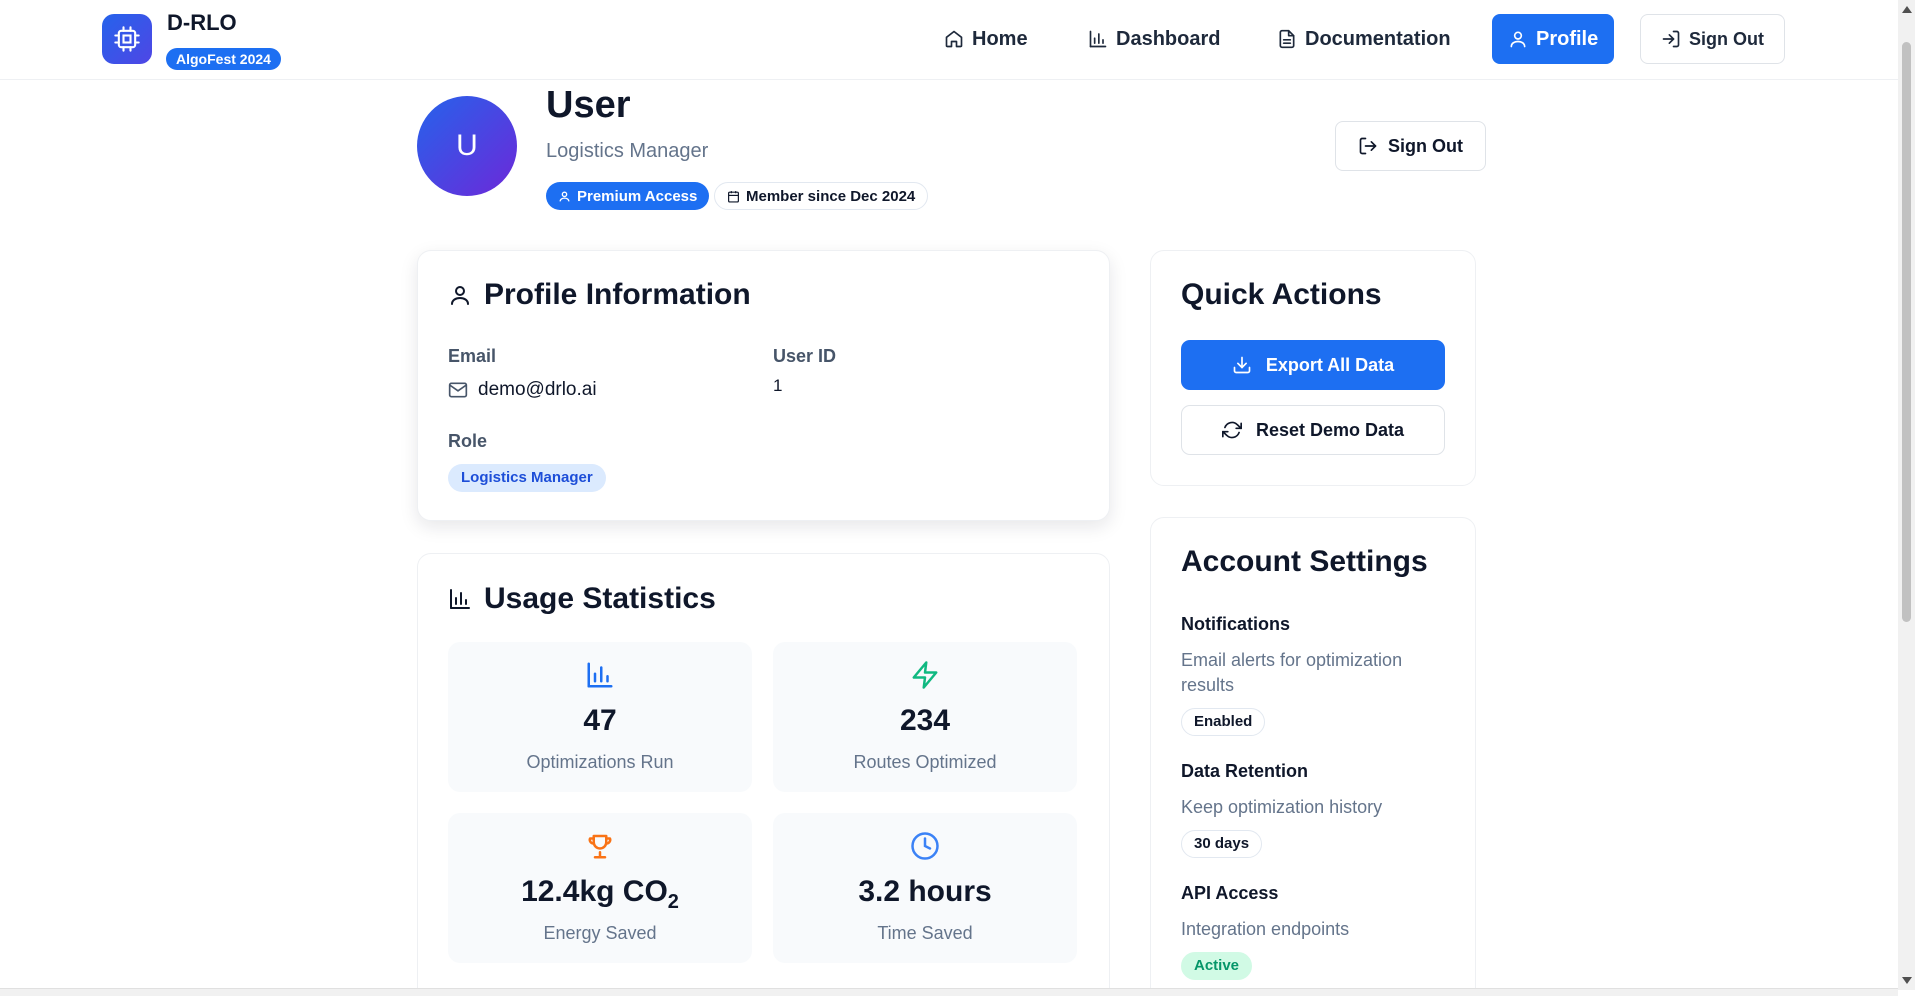 This screenshot has width=1915, height=996. I want to click on export-all-data-button: Export All Data, so click(1313, 365).